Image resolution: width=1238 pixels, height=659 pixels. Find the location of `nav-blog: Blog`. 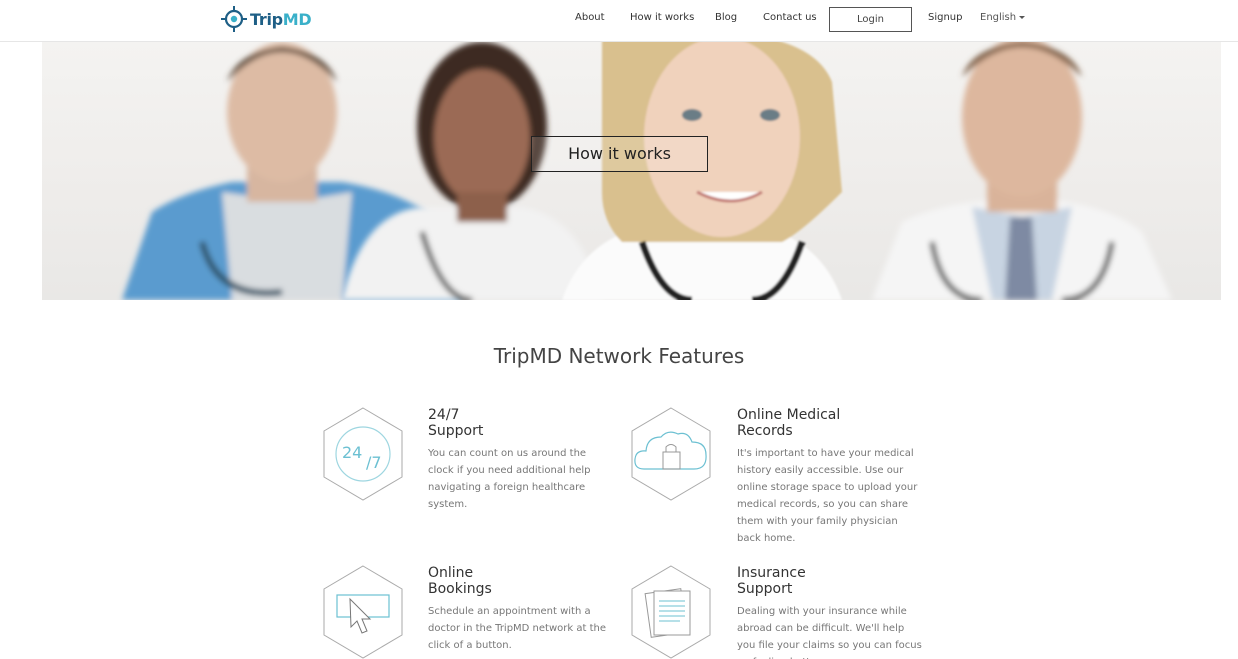

nav-blog: Blog is located at coordinates (726, 17).